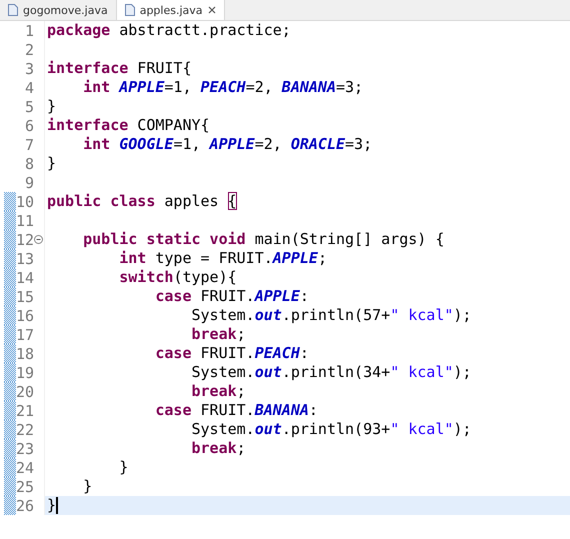 The image size is (570, 539). I want to click on line-number: 25, so click(25, 487).